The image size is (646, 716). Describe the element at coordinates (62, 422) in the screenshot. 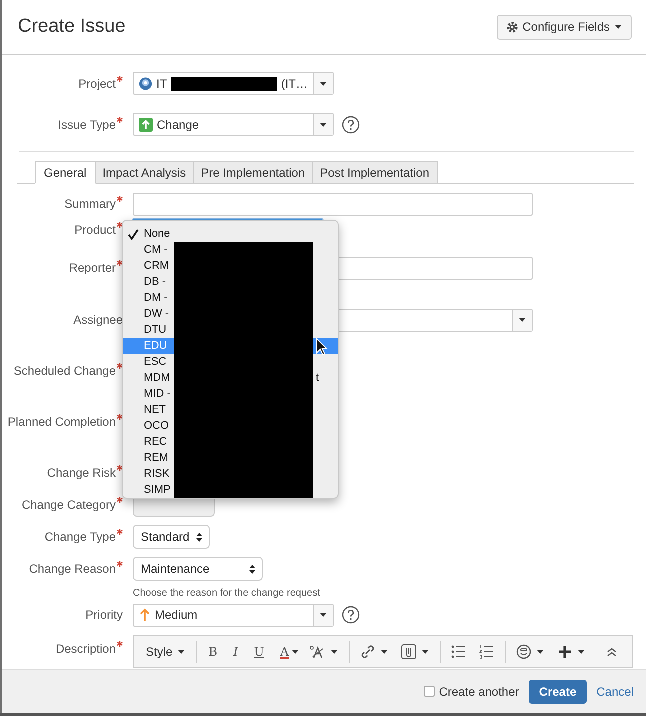

I see `field-label: Planned Completion` at that location.